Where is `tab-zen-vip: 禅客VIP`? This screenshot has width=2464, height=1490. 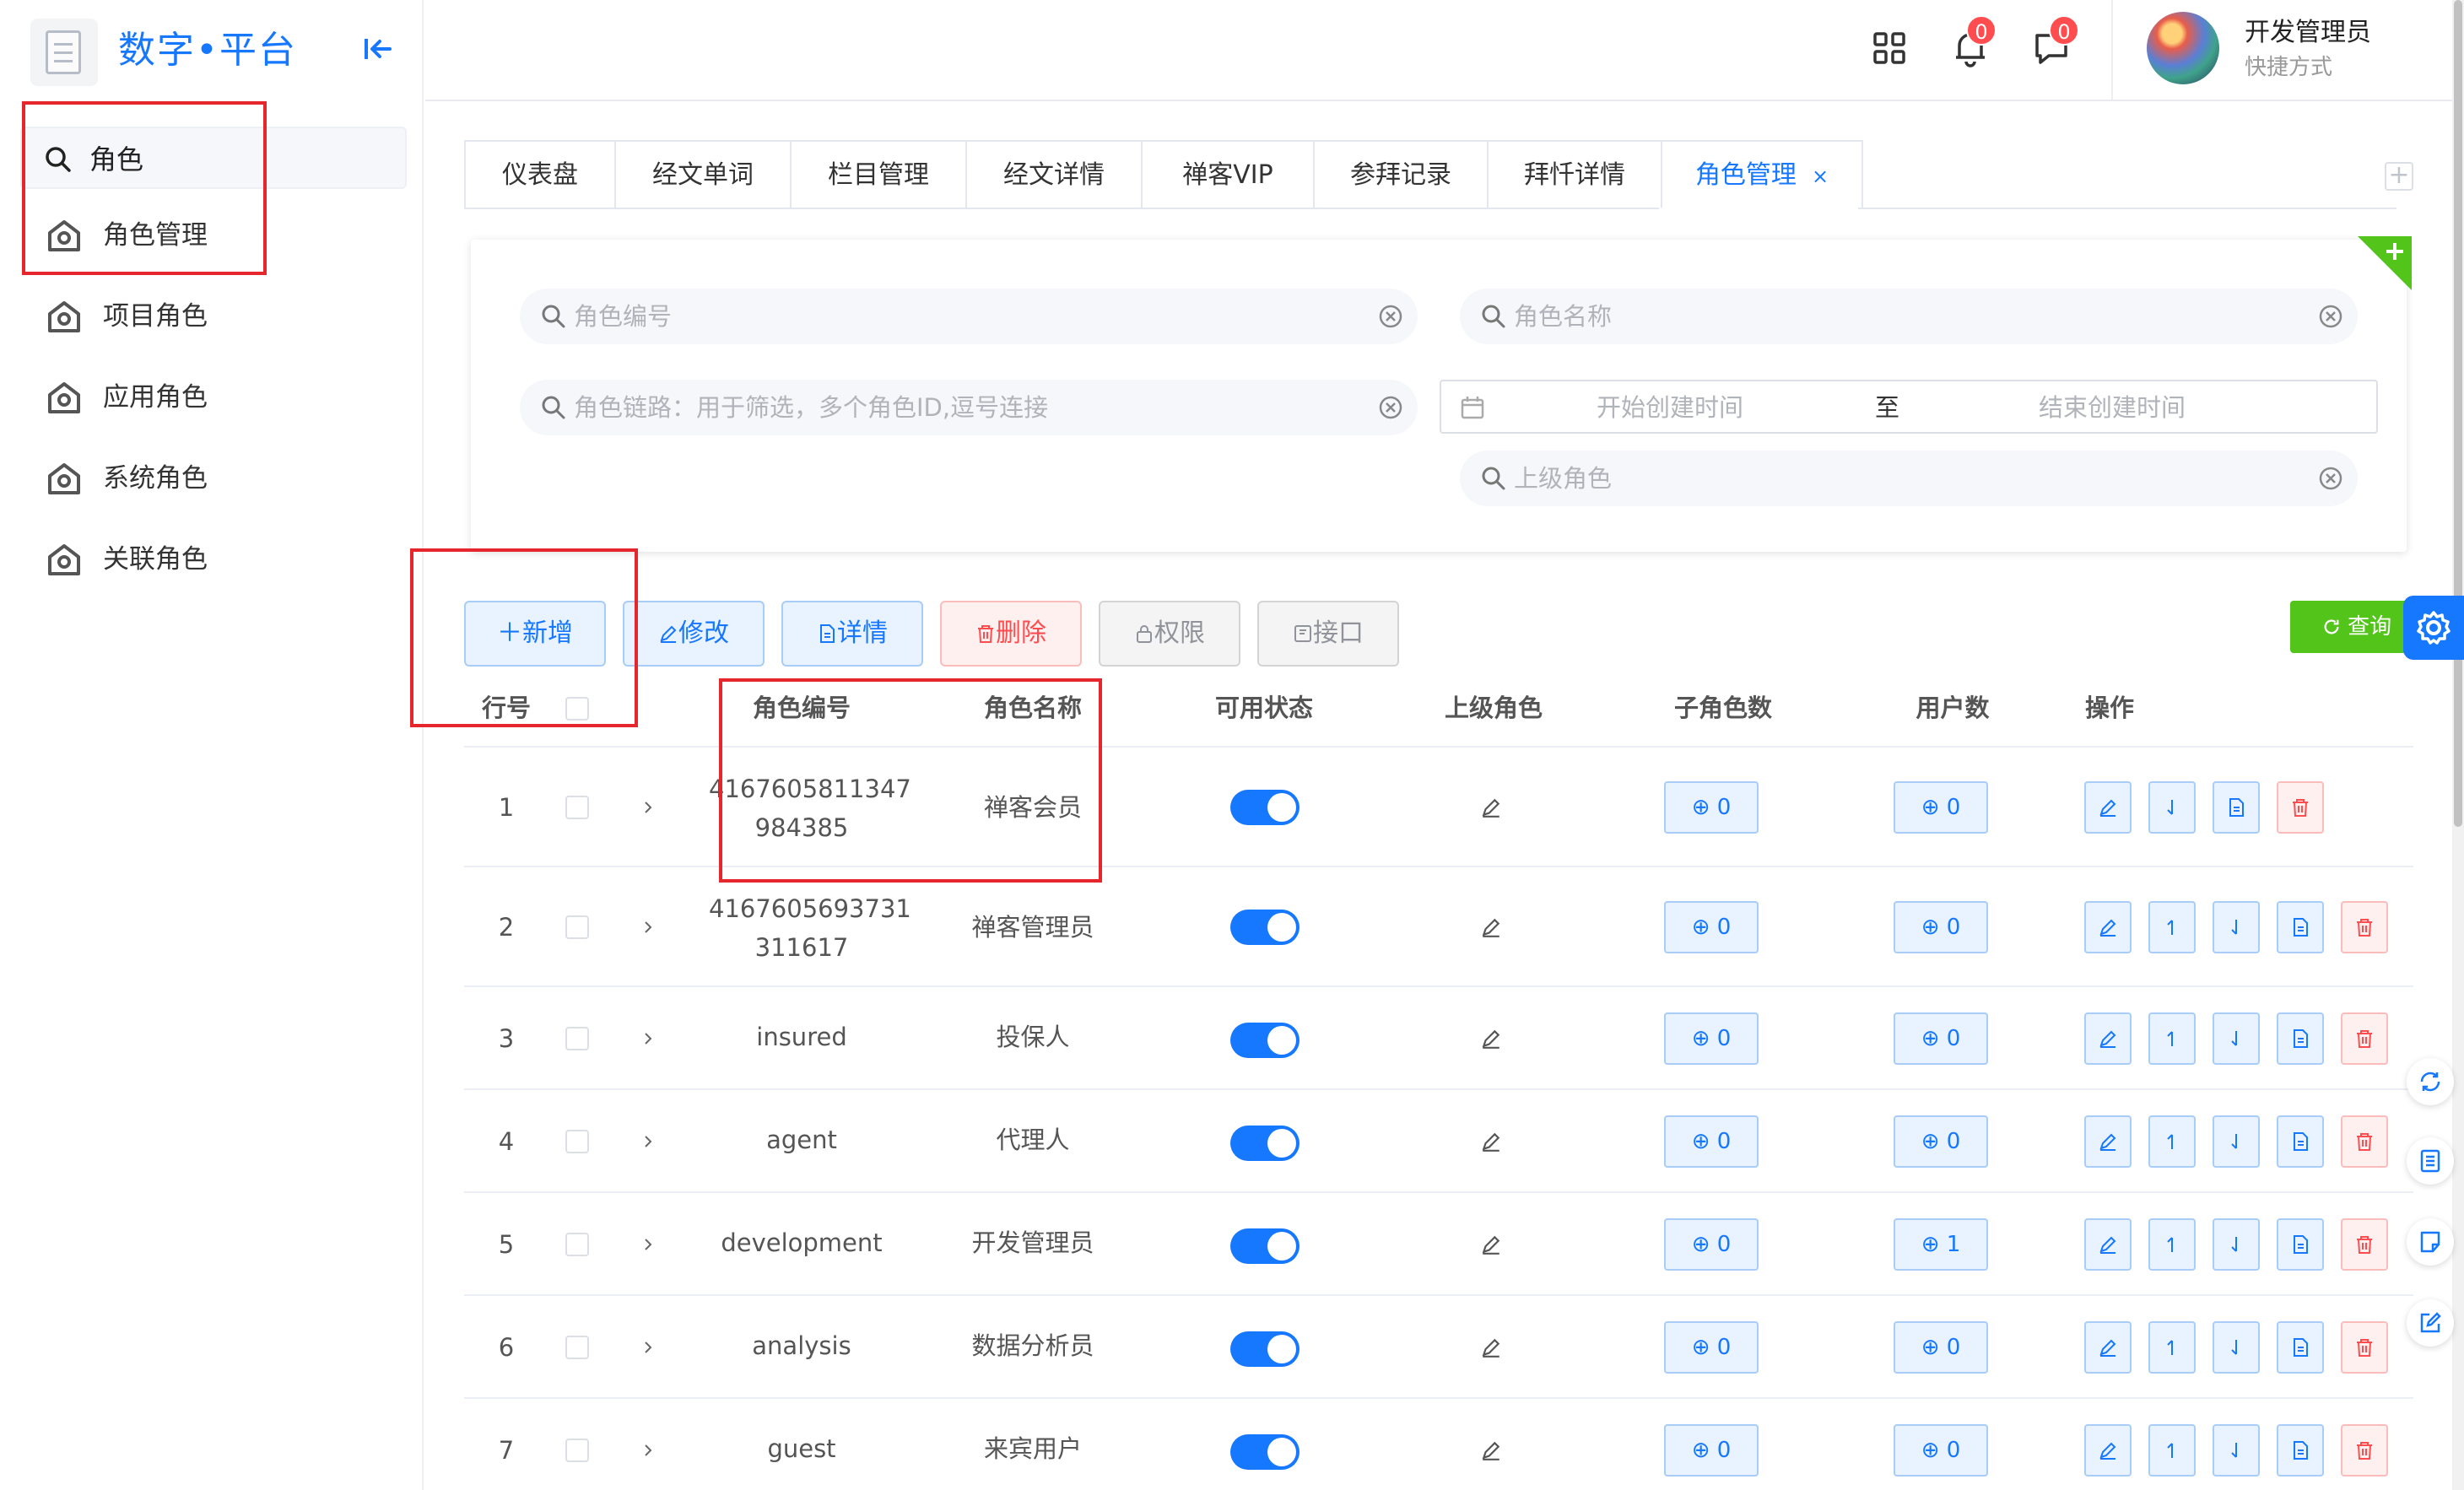
tab-zen-vip: 禅客VIP is located at coordinates (1229, 175).